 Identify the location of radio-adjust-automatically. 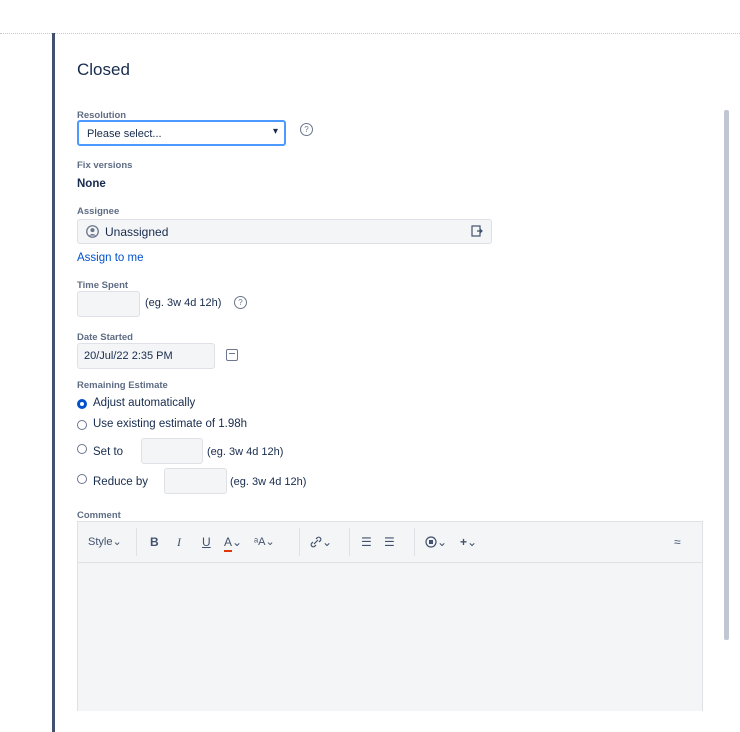
(82, 404).